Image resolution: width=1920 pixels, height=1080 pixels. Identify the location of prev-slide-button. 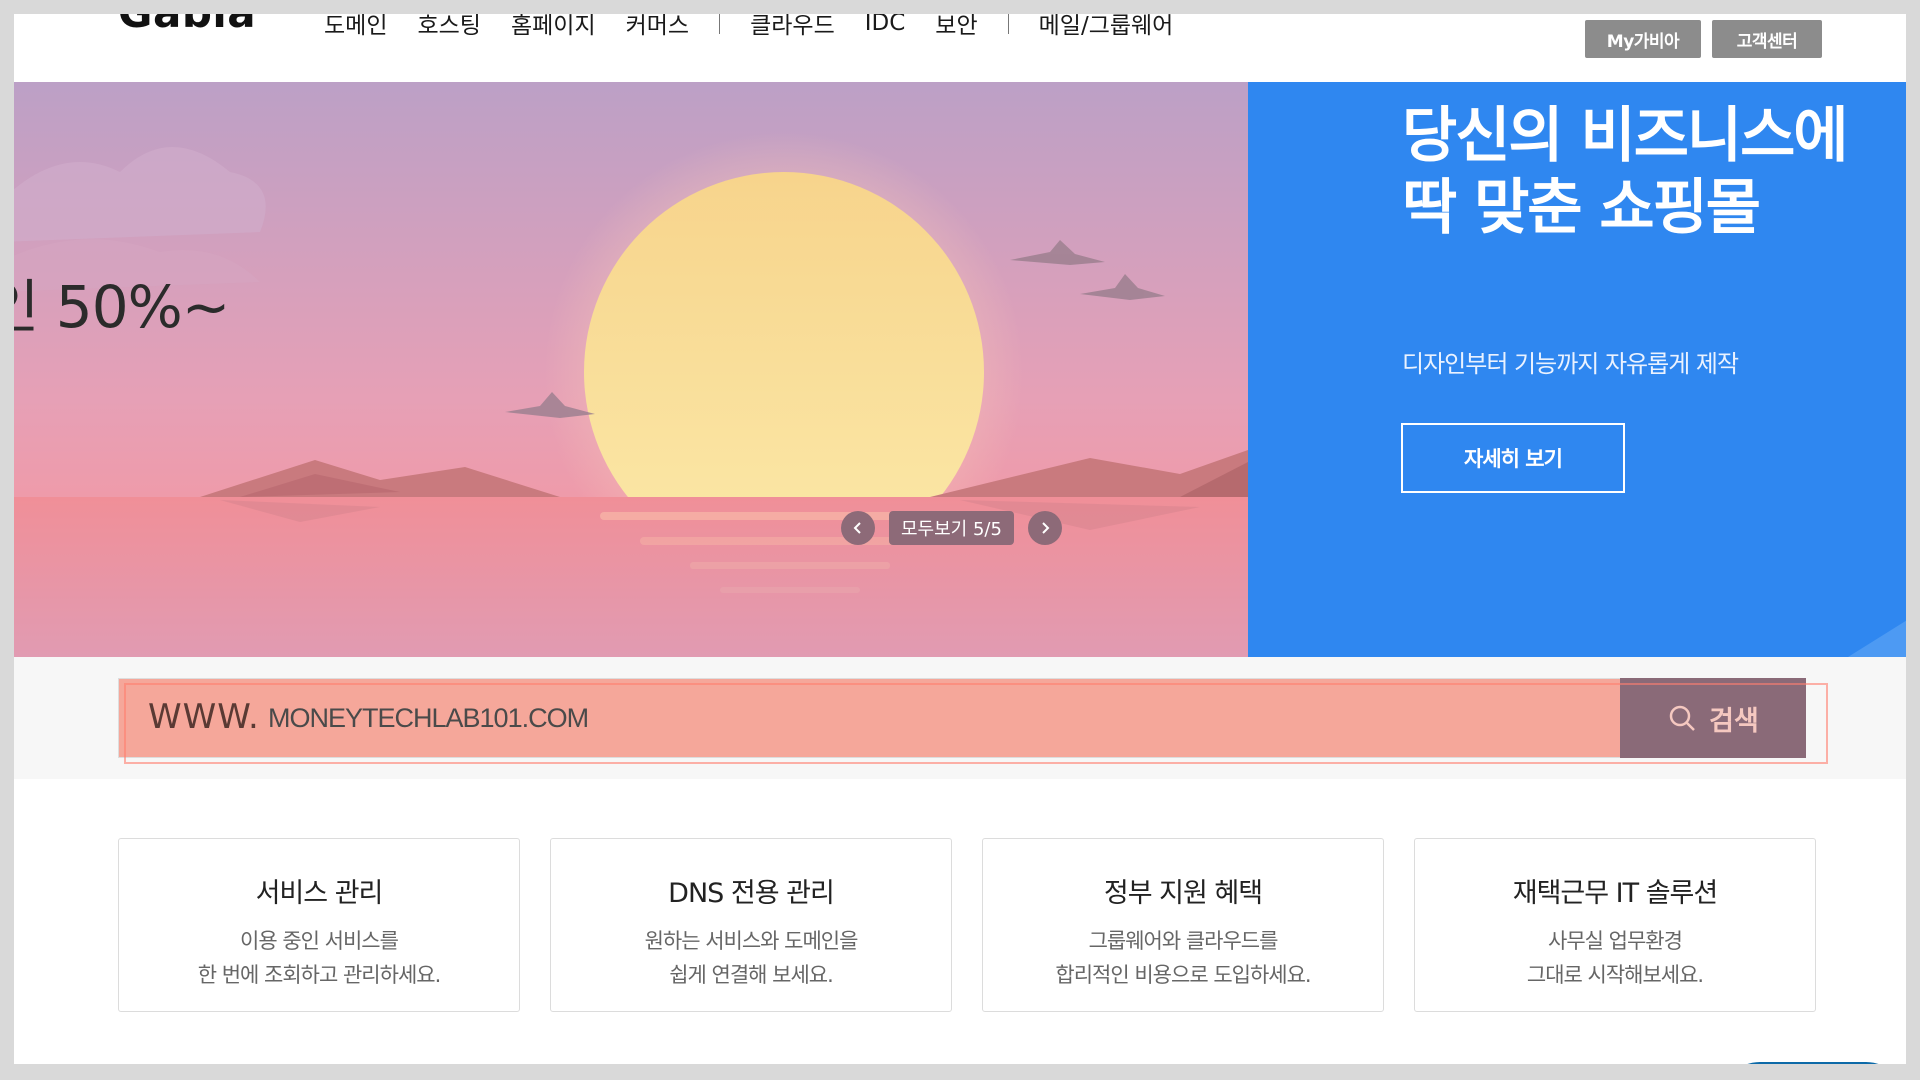
(858, 528).